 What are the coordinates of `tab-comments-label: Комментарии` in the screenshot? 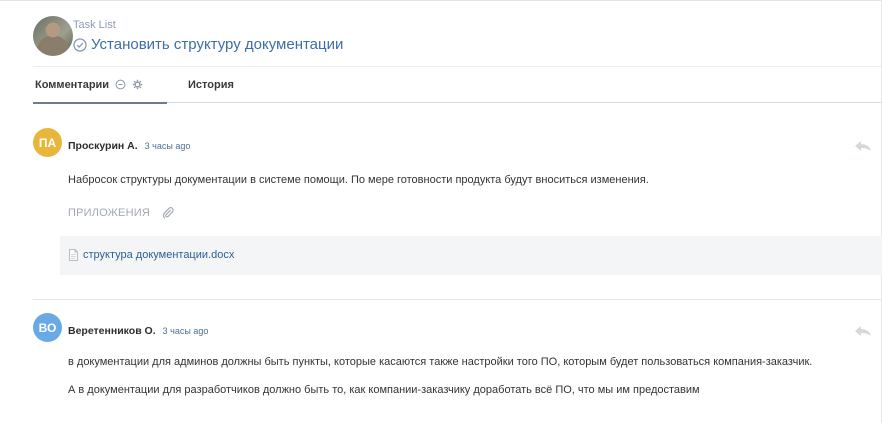 It's located at (72, 84).